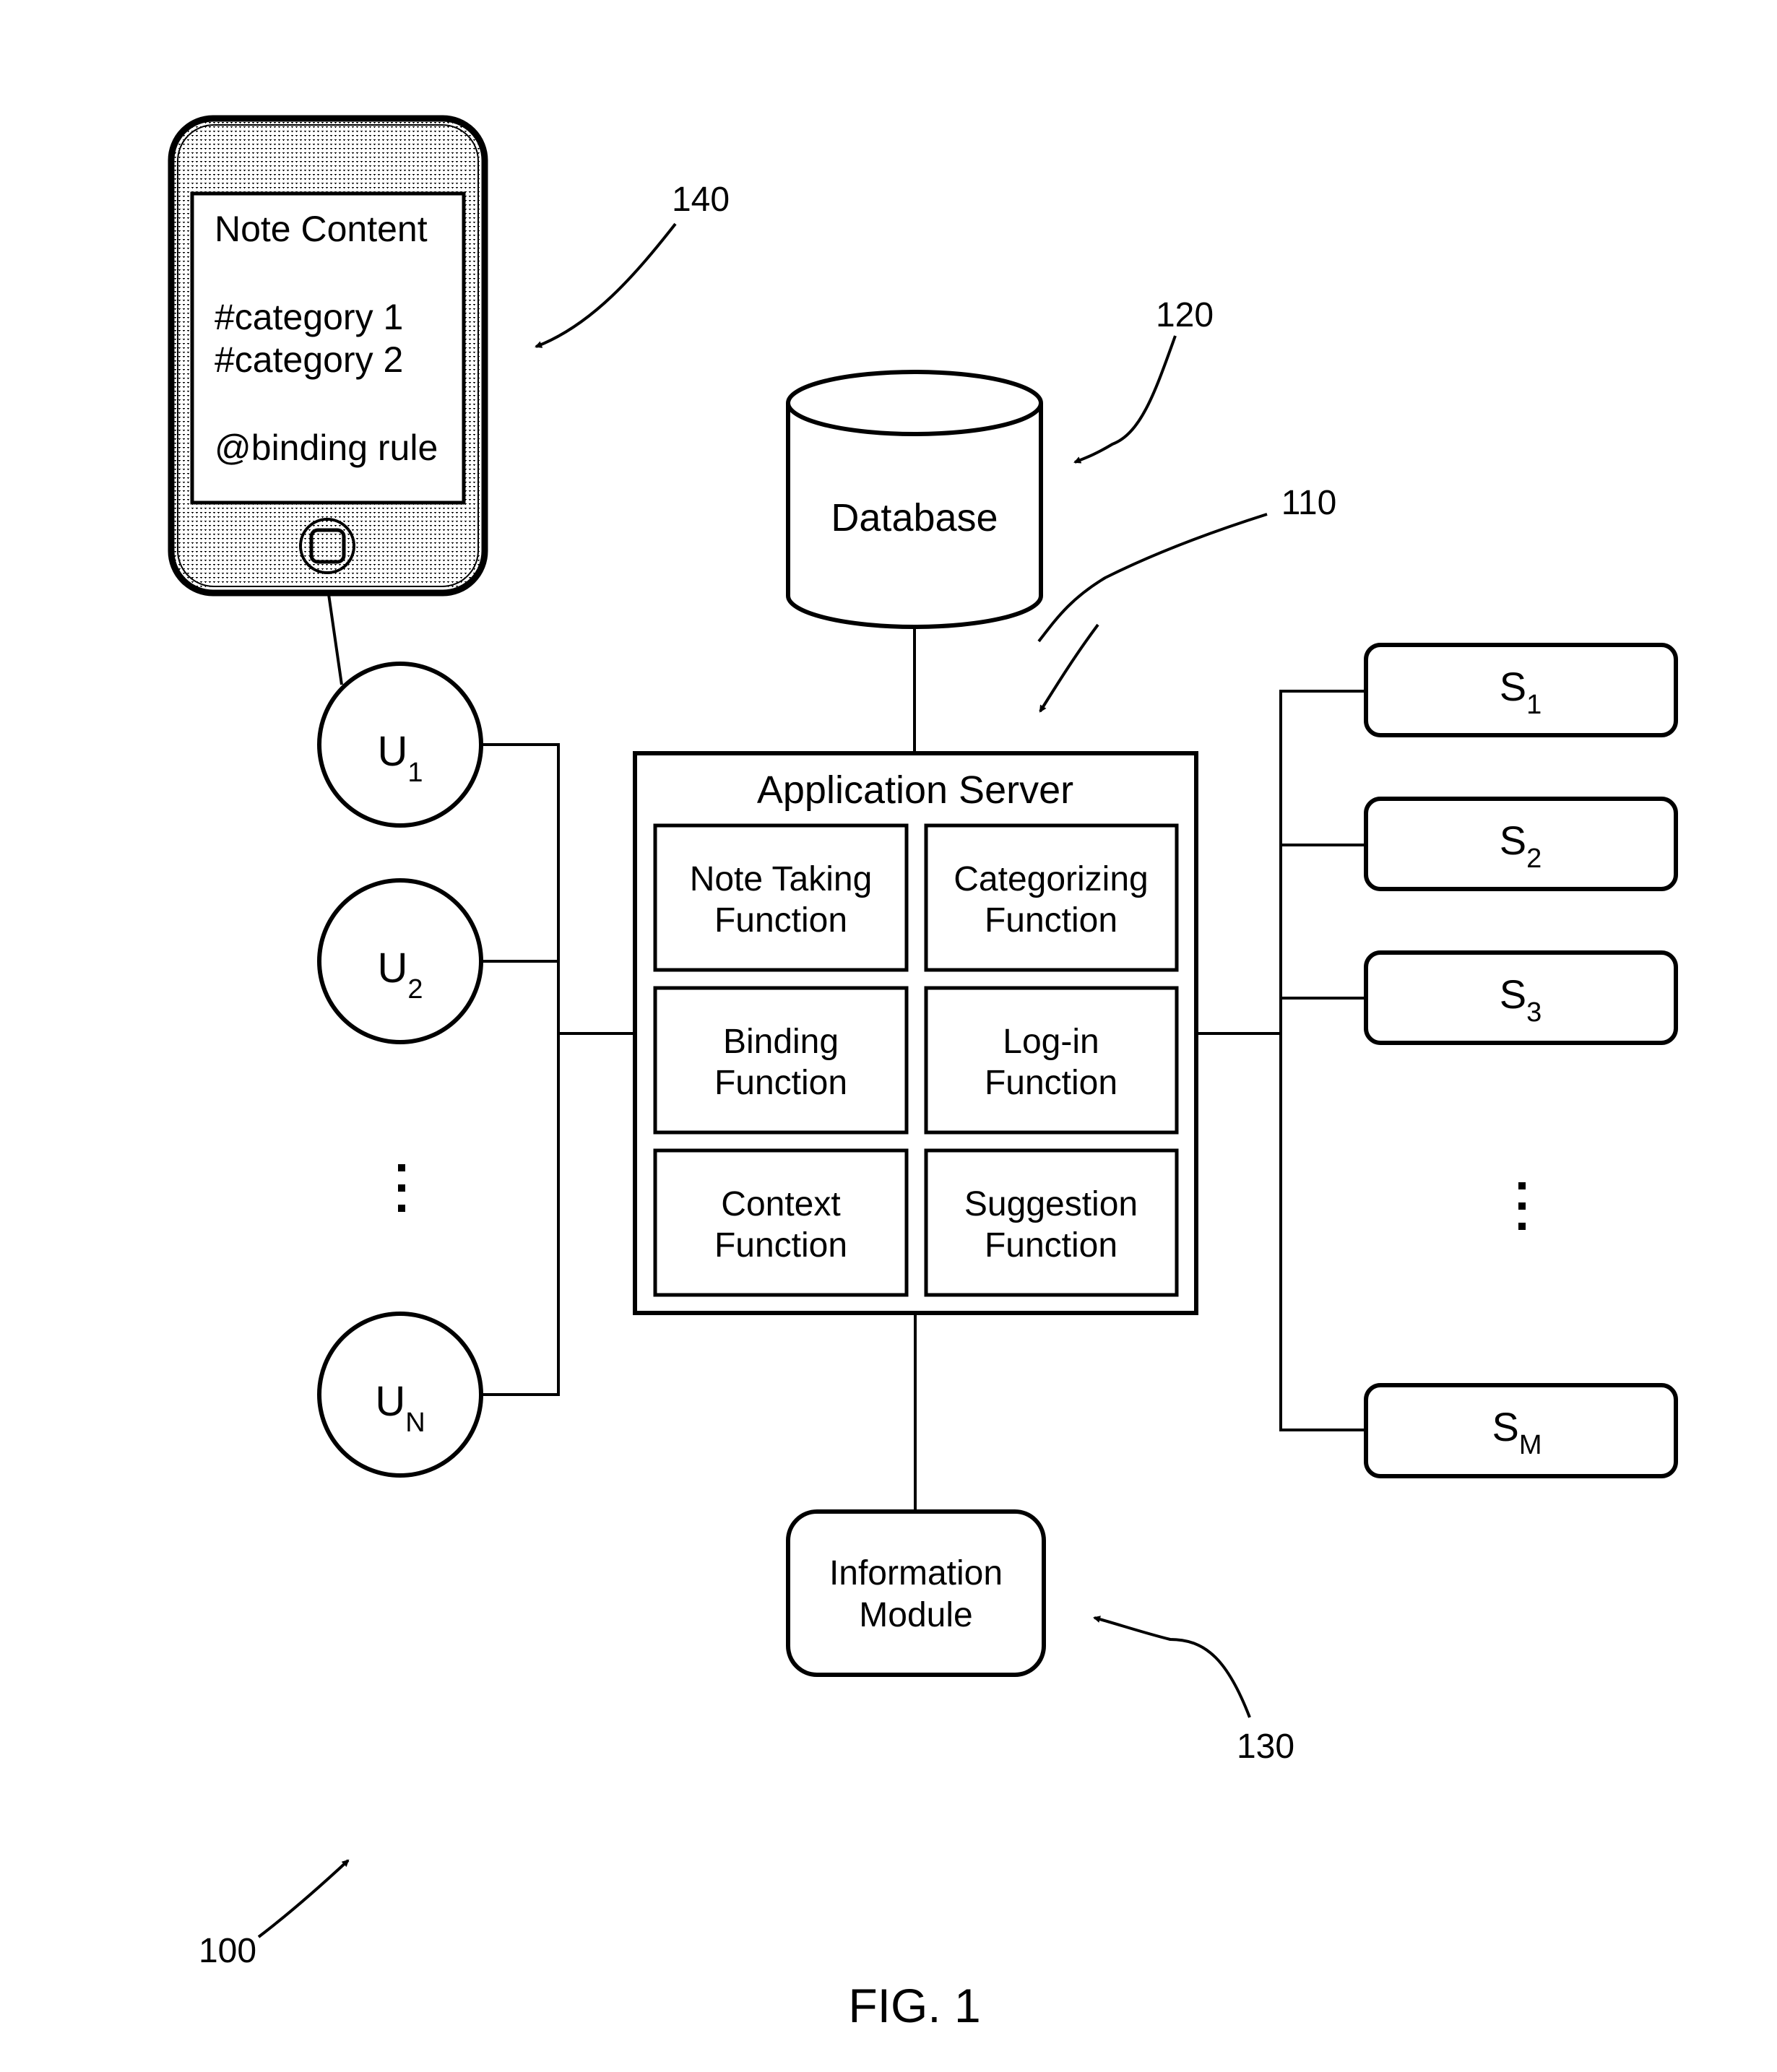  I want to click on ref-arrow-110-head, so click(1069, 668).